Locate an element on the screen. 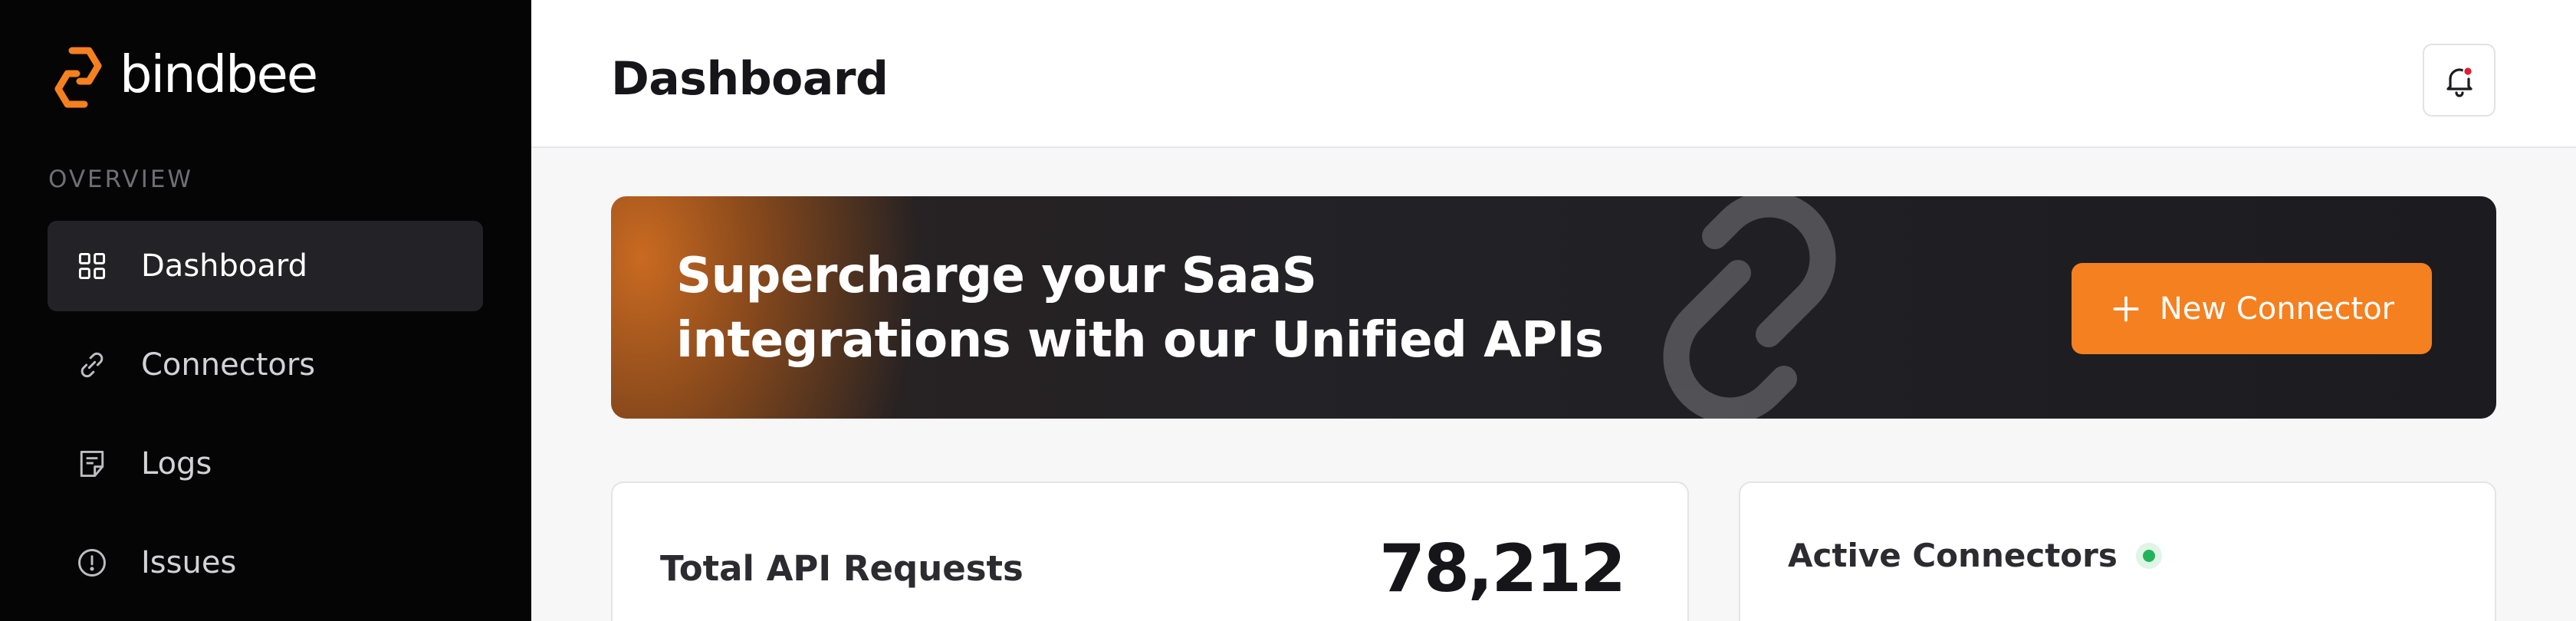  total-api-requests-card: Total API Requests 78,212 is located at coordinates (1150, 551).